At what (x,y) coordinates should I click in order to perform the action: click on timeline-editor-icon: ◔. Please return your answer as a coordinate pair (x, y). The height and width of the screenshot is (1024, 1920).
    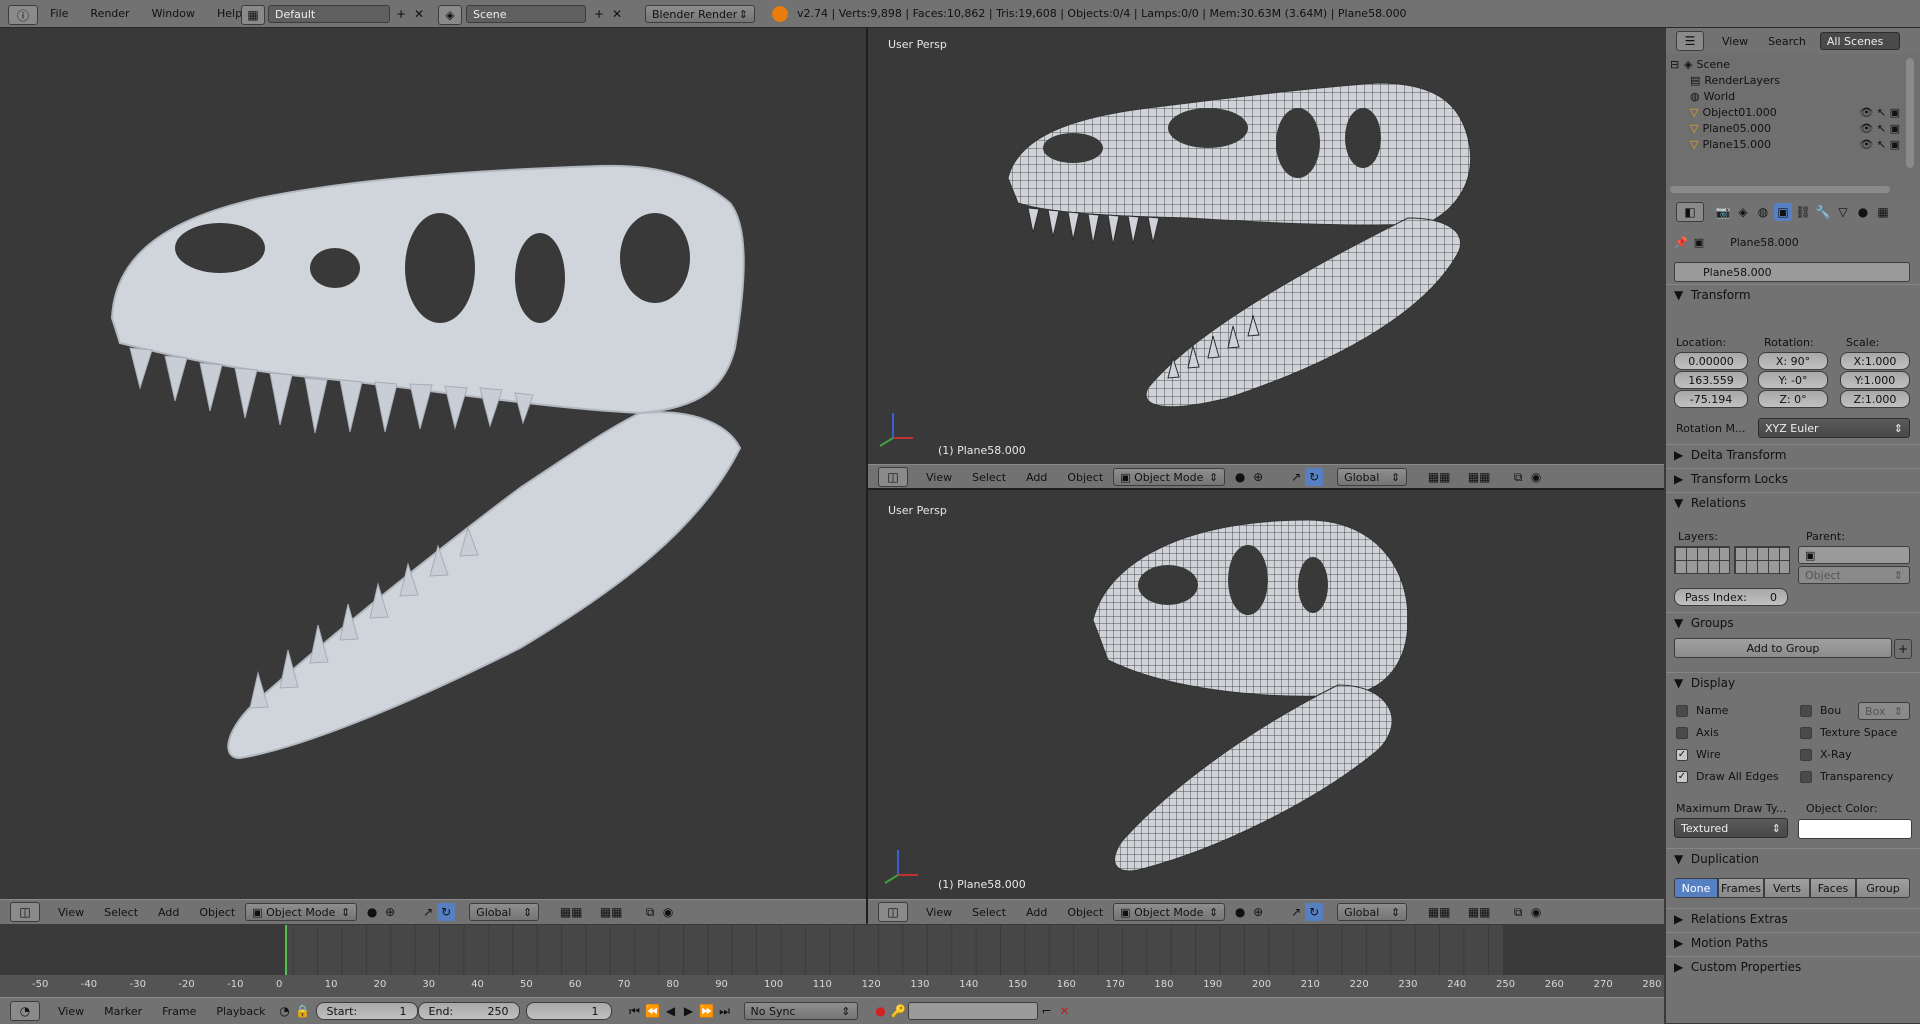
    Looking at the image, I should click on (25, 1011).